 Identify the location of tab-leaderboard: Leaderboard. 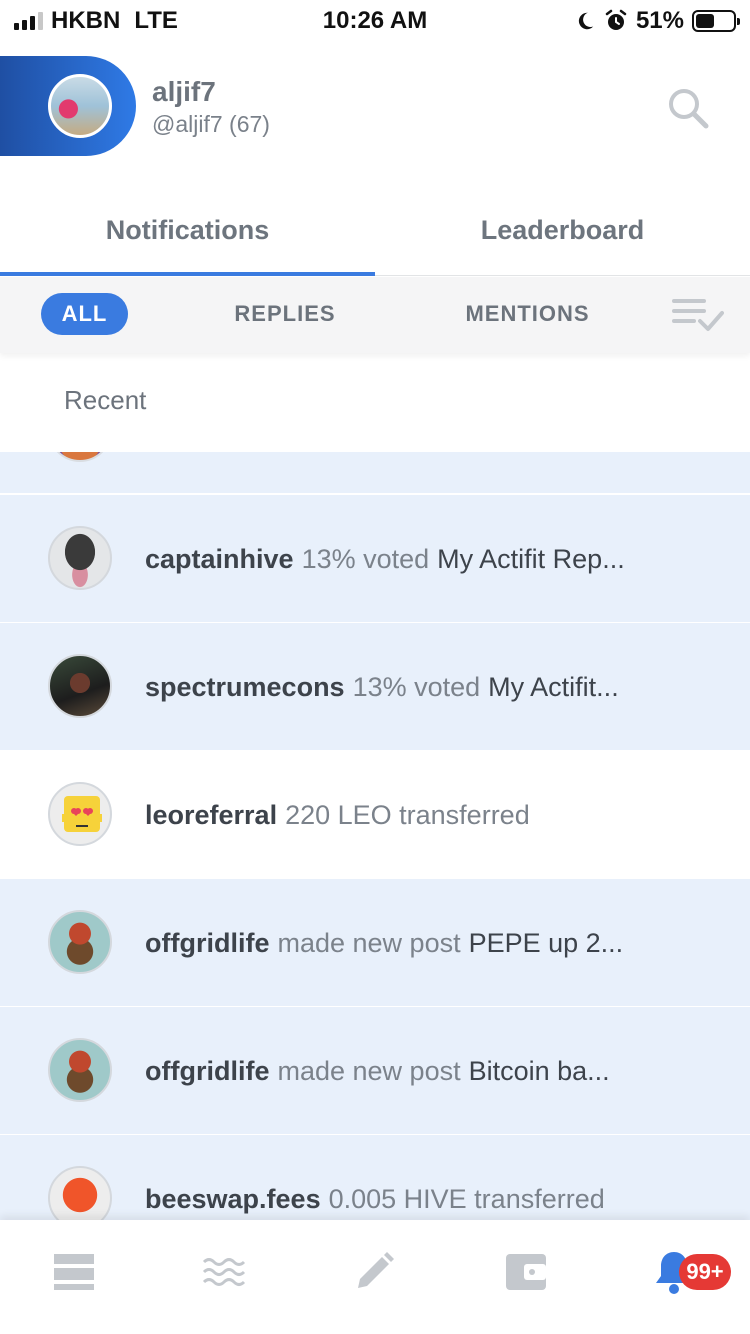
(562, 230).